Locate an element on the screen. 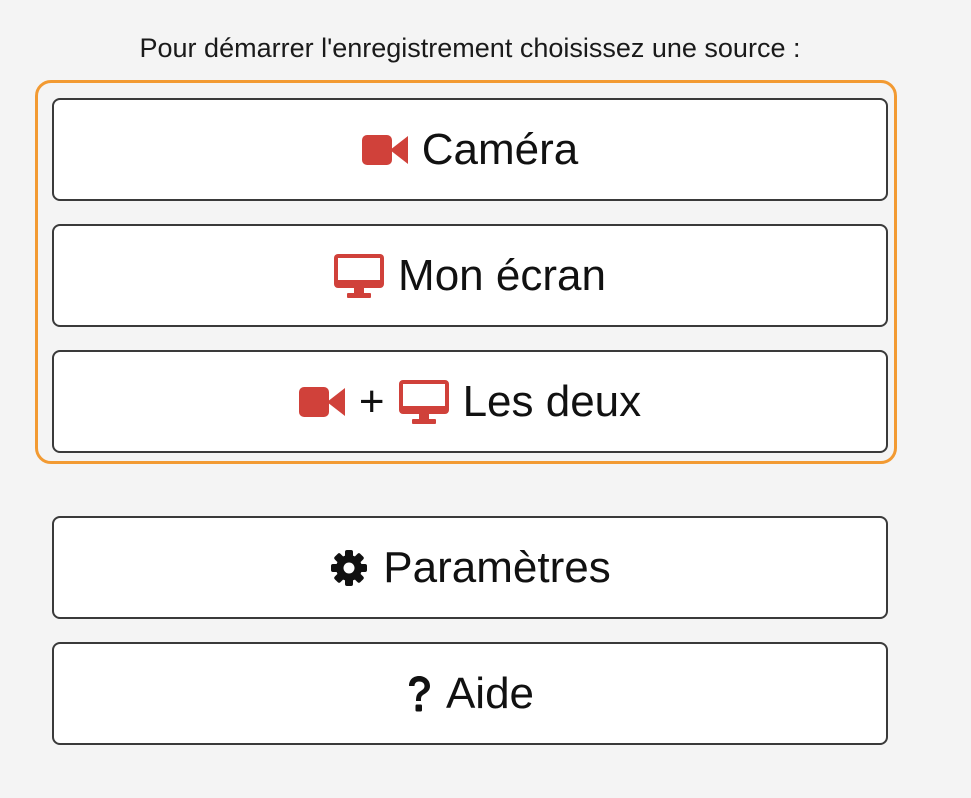  help-button-label: Aide is located at coordinates (490, 693).